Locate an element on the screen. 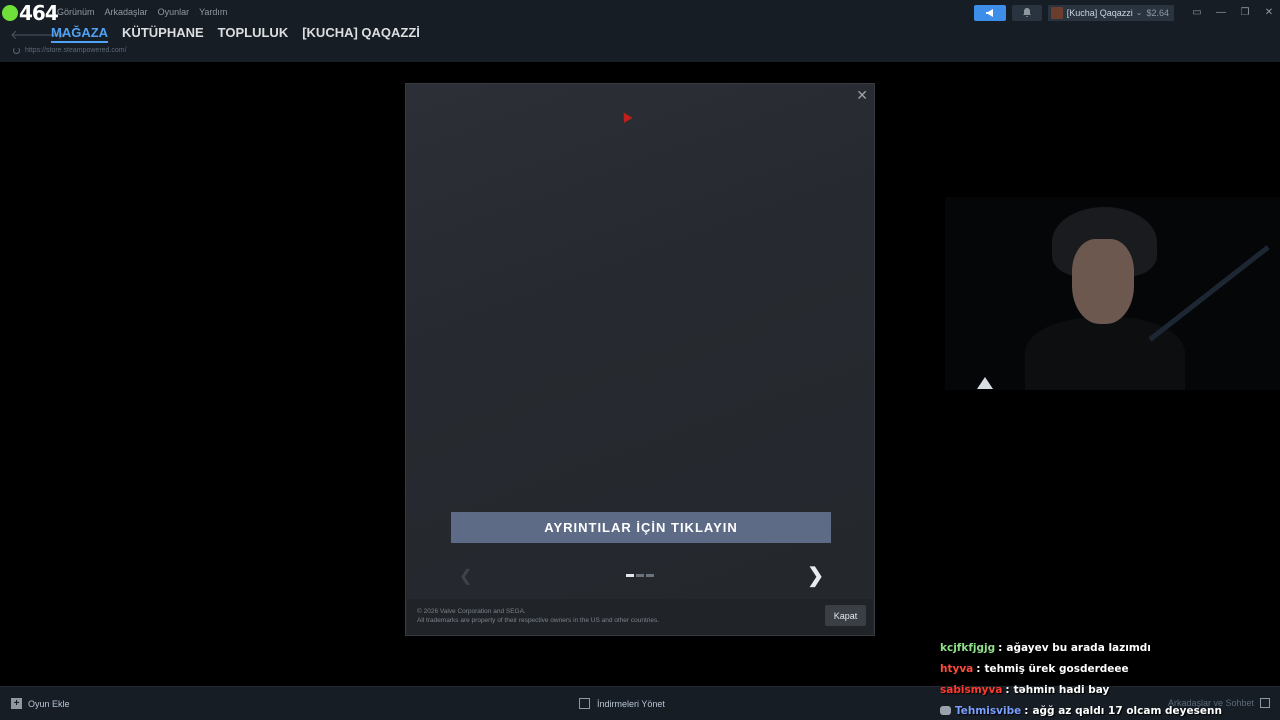 Image resolution: width=1280 pixels, height=720 pixels. webcam-person-face is located at coordinates (1103, 281).